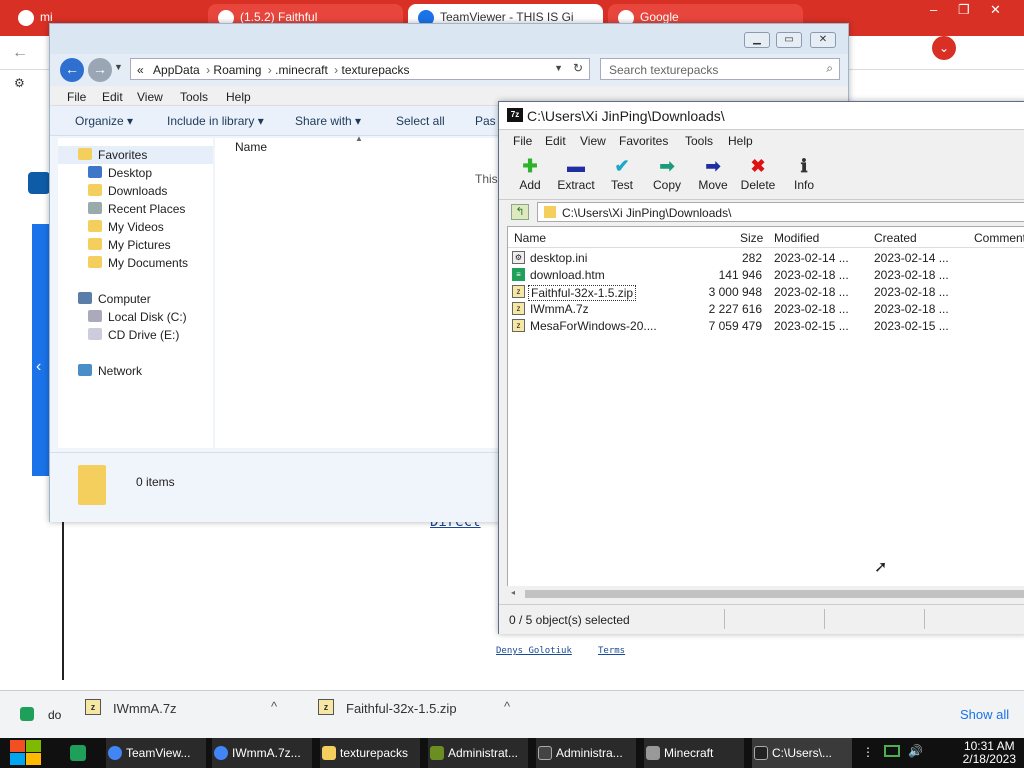  Describe the element at coordinates (989, 753) in the screenshot. I see `system-clock: 10:31 AM 2/18/2023` at that location.